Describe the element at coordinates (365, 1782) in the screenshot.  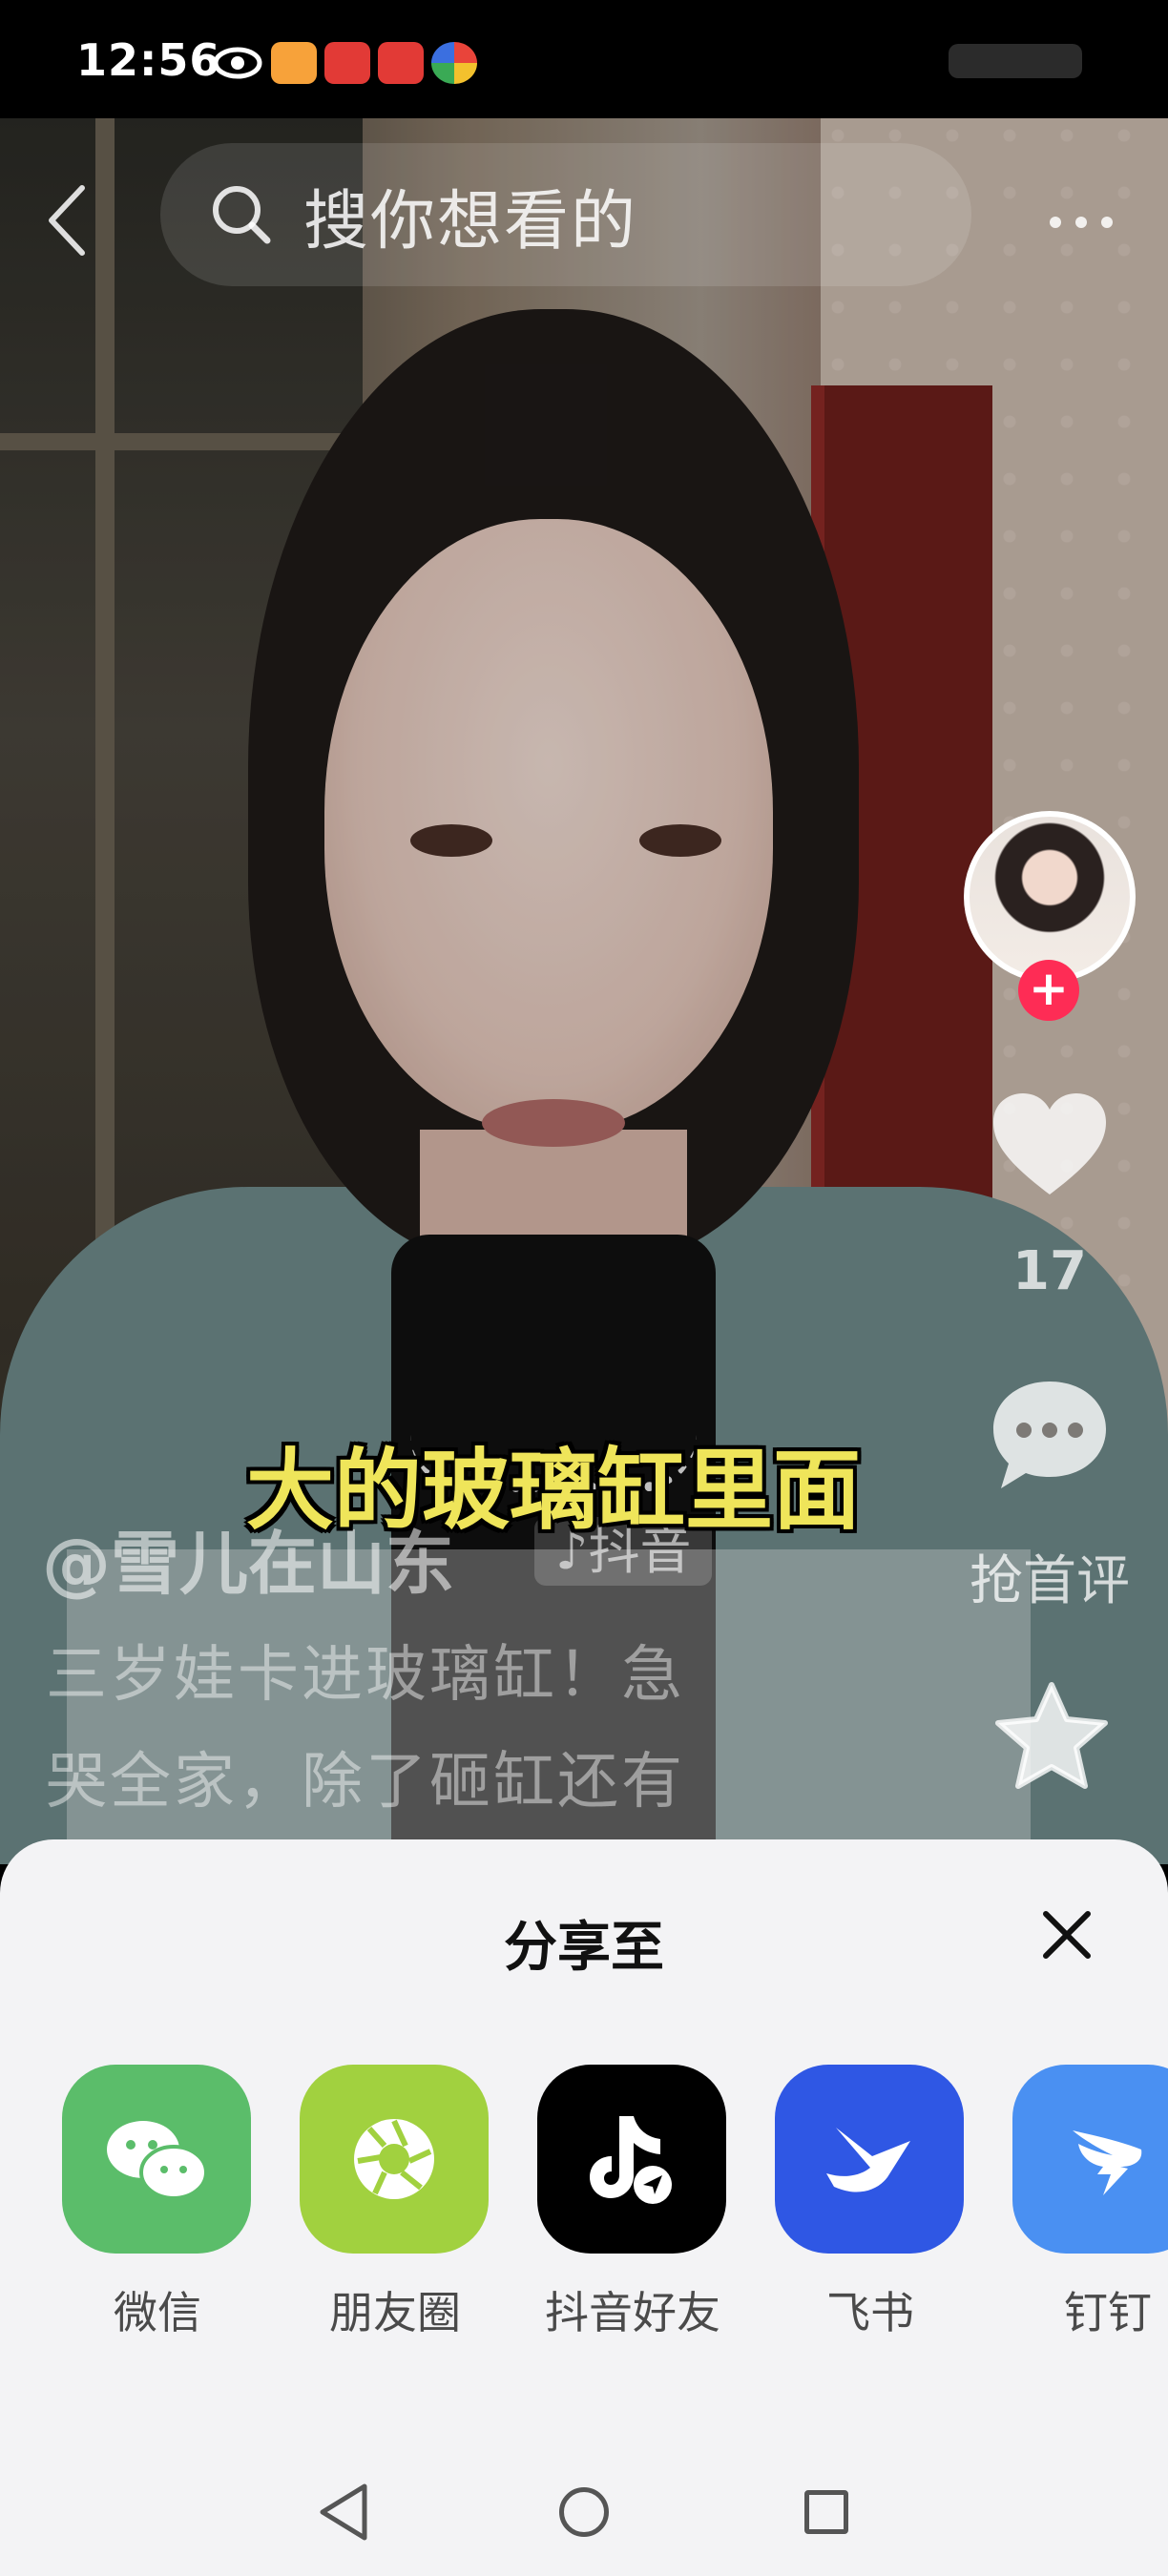
I see `description-line: 哭全家，除了砸缸还有` at that location.